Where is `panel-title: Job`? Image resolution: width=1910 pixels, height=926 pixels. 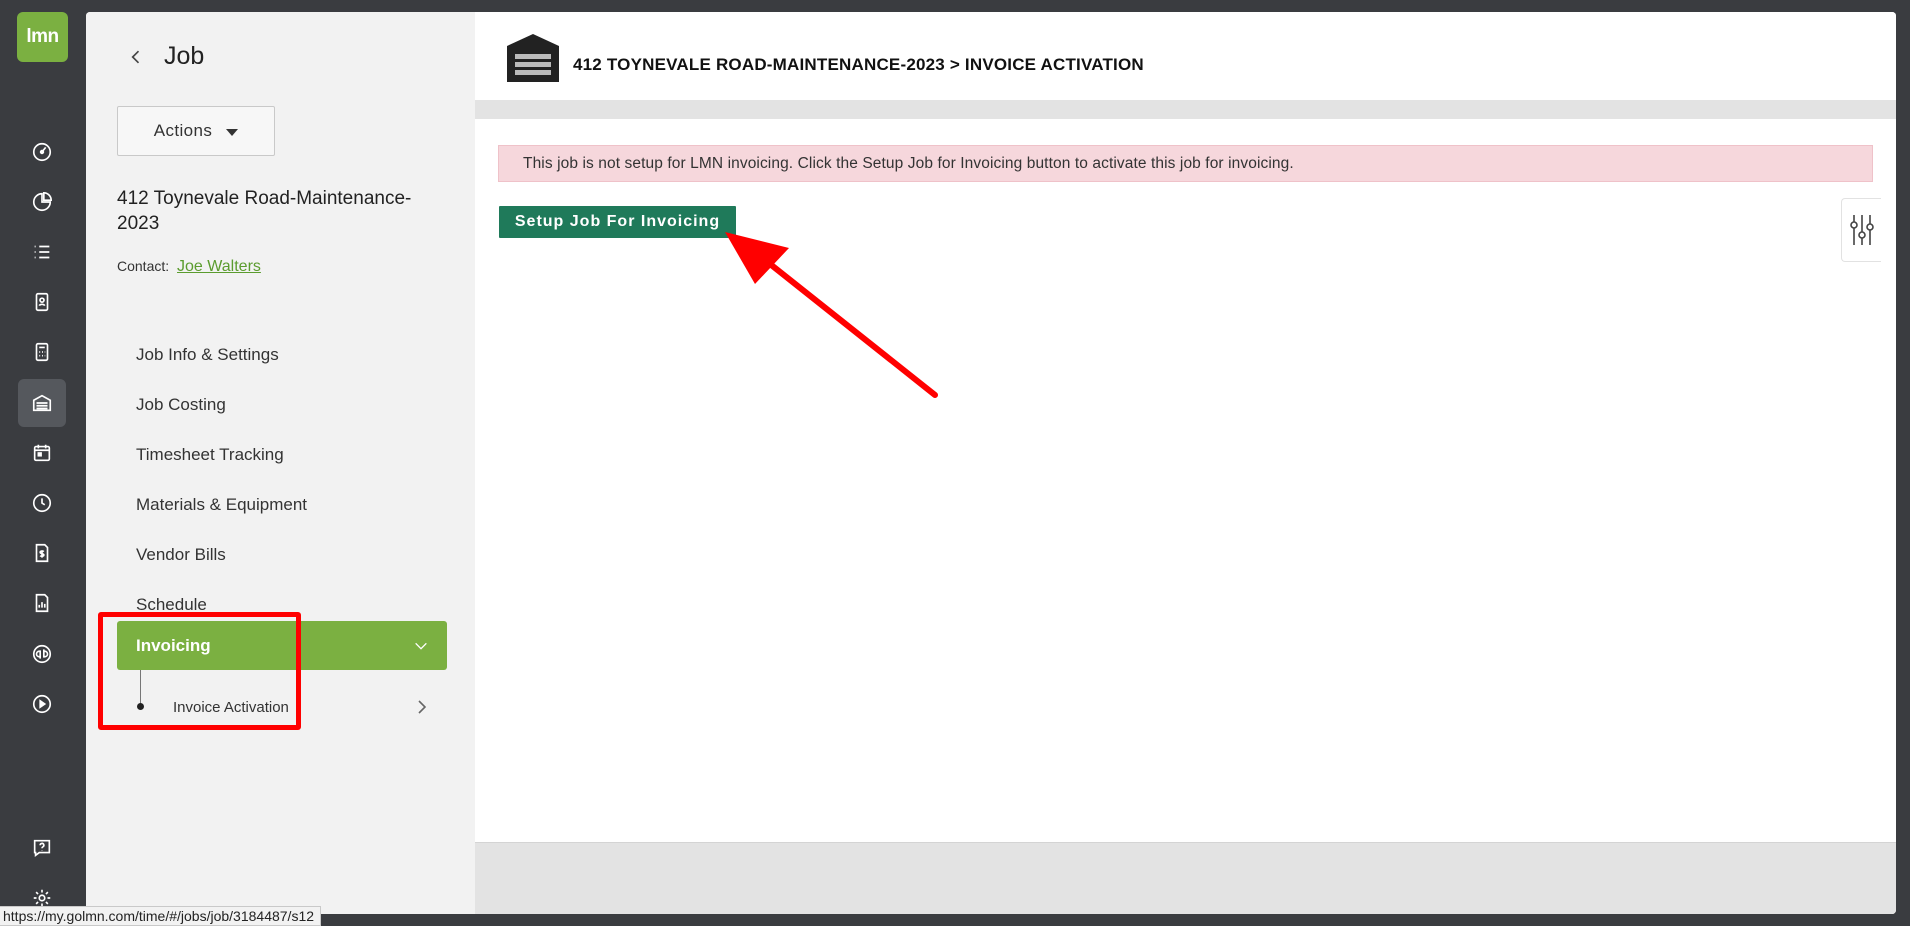 panel-title: Job is located at coordinates (184, 56).